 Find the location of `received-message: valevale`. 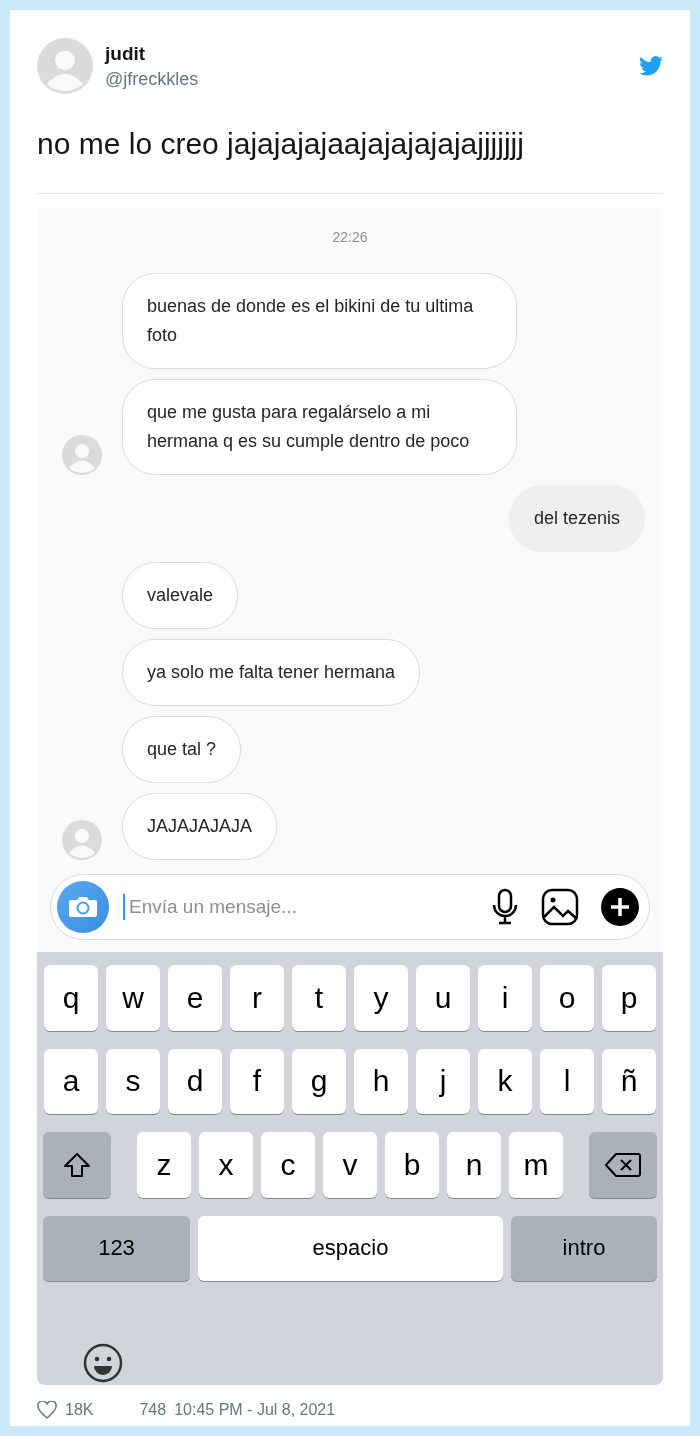

received-message: valevale is located at coordinates (180, 595).